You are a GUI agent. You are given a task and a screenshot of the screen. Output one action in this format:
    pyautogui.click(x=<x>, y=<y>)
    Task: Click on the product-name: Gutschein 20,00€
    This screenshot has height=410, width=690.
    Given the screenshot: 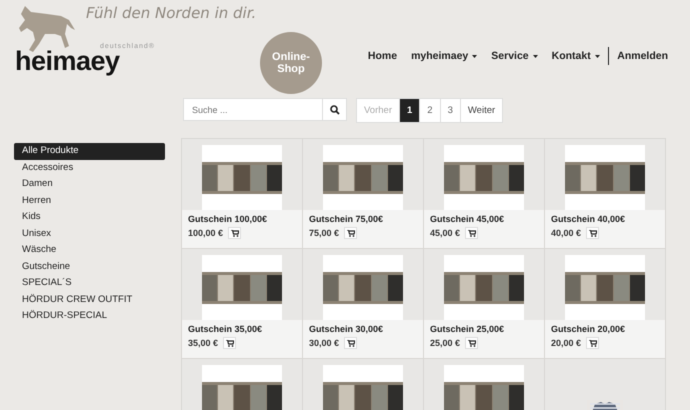 What is the action you would take?
    pyautogui.click(x=605, y=329)
    